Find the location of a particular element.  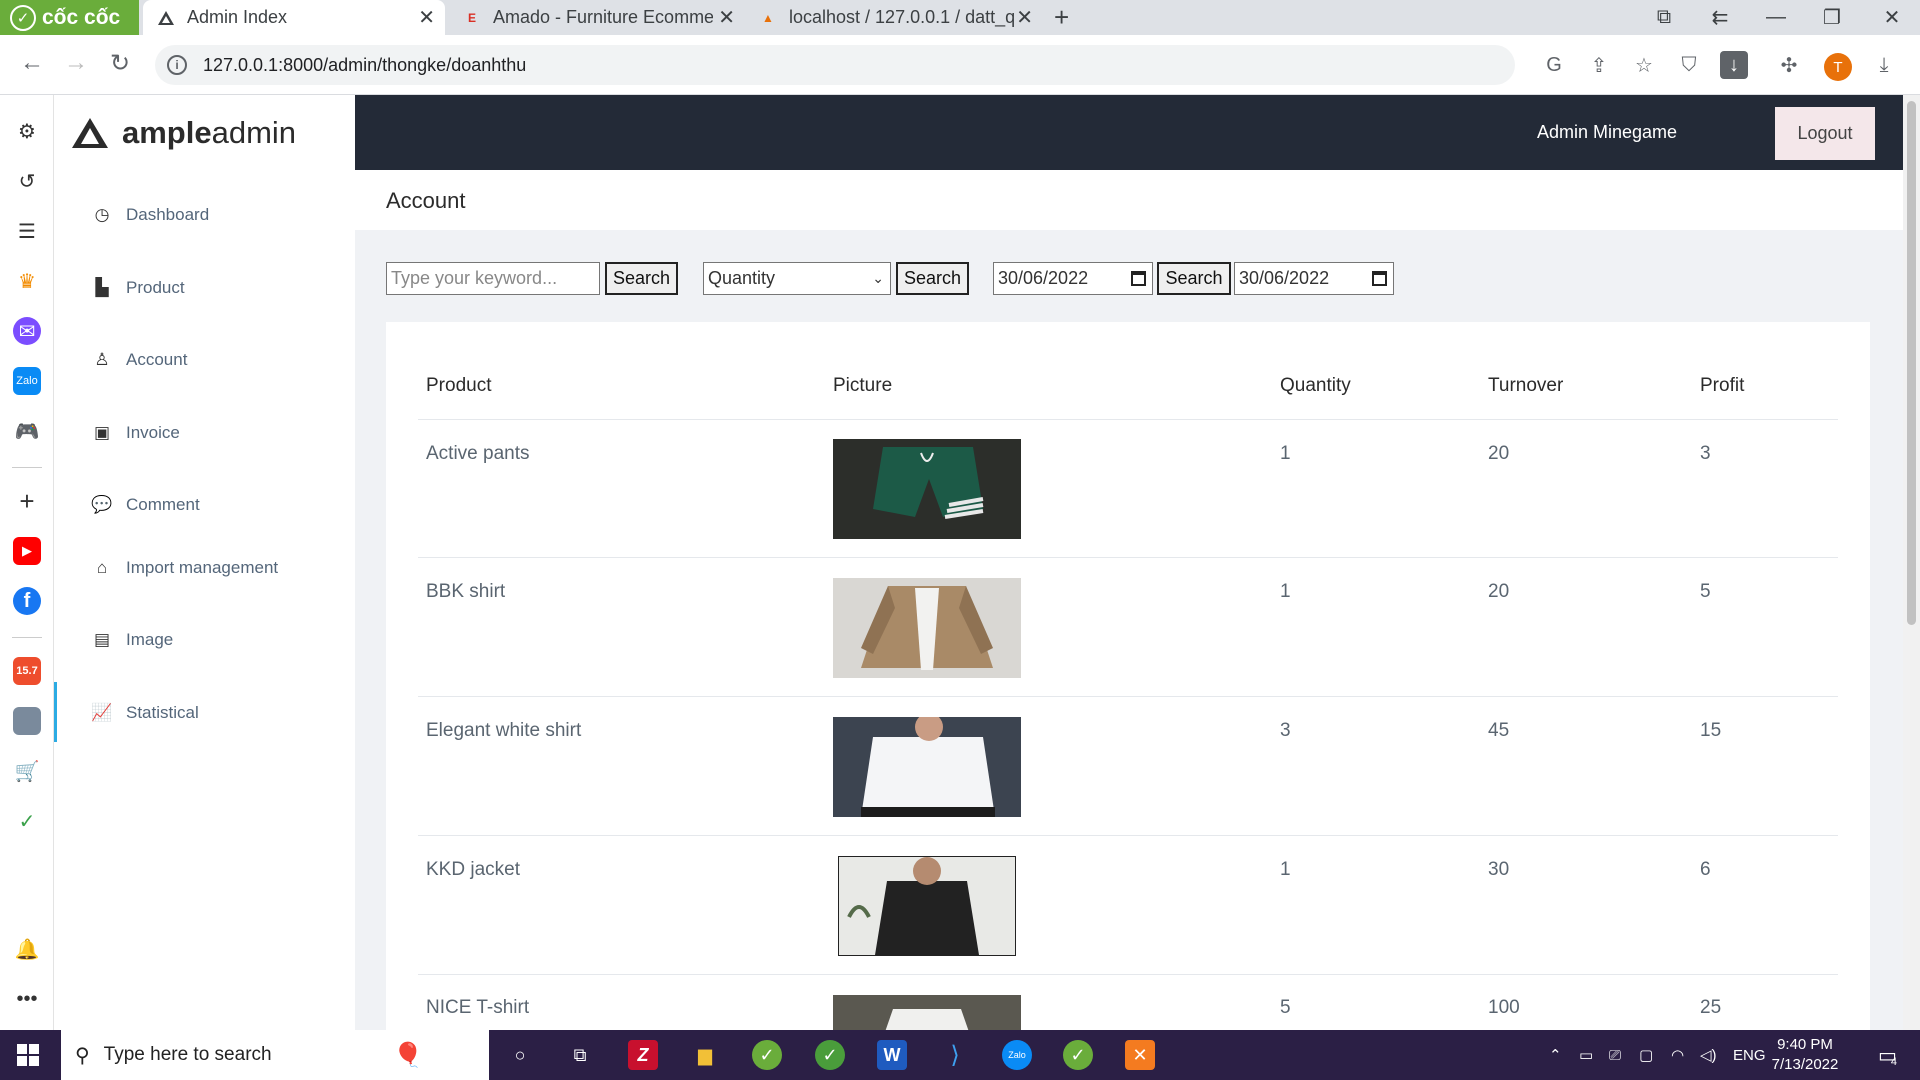

shield-icon: ⛉ is located at coordinates (1689, 65).